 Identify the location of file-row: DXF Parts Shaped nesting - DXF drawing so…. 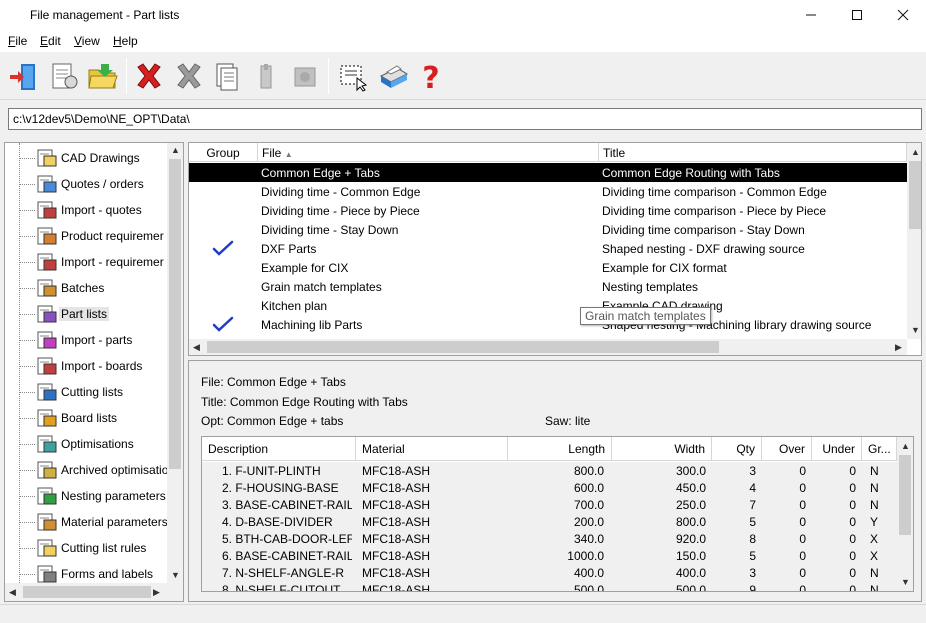
(548, 248).